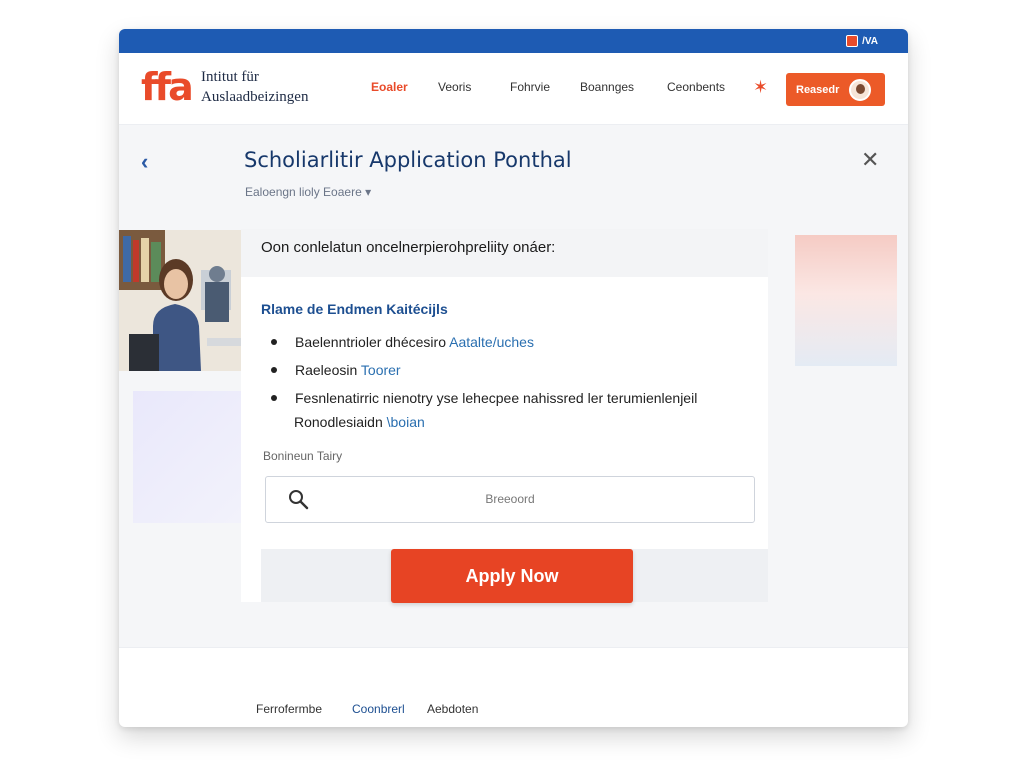 The height and width of the screenshot is (768, 1024). Describe the element at coordinates (406, 422) in the screenshot. I see `requirement-link: \boian` at that location.